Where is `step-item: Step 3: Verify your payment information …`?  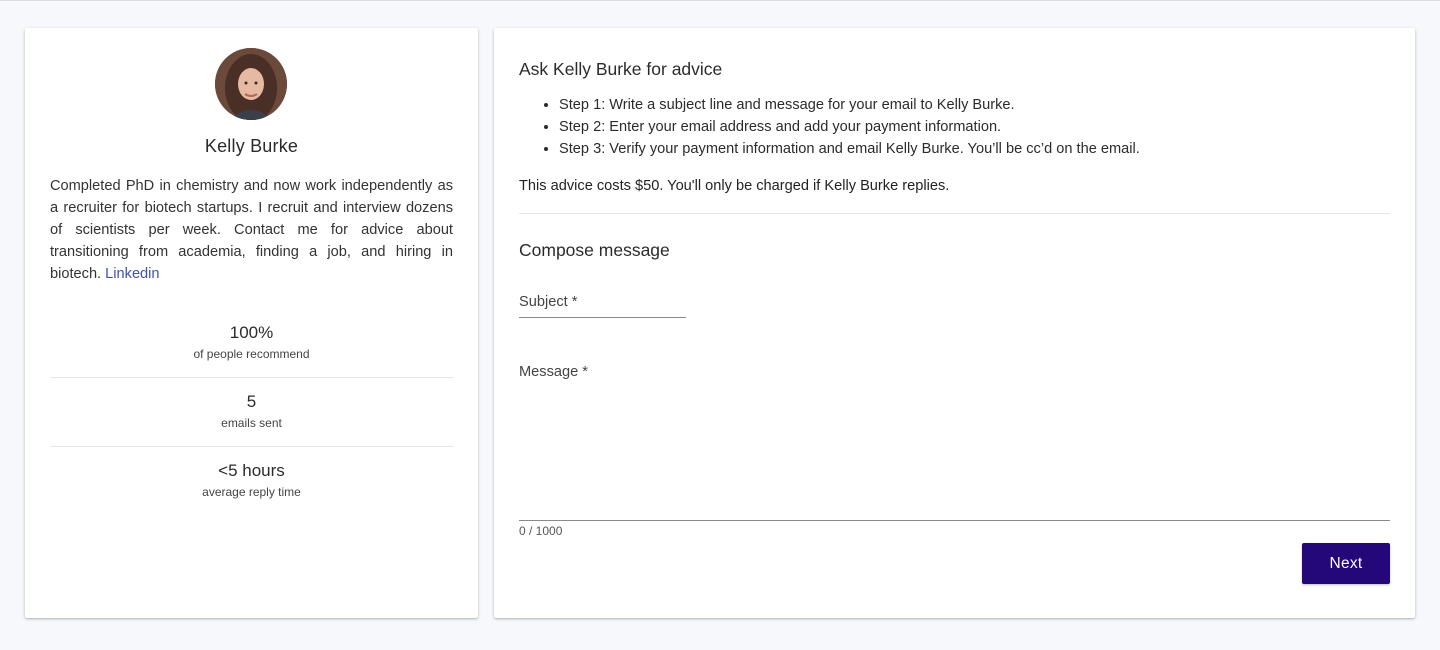 step-item: Step 3: Verify your payment information … is located at coordinates (849, 149).